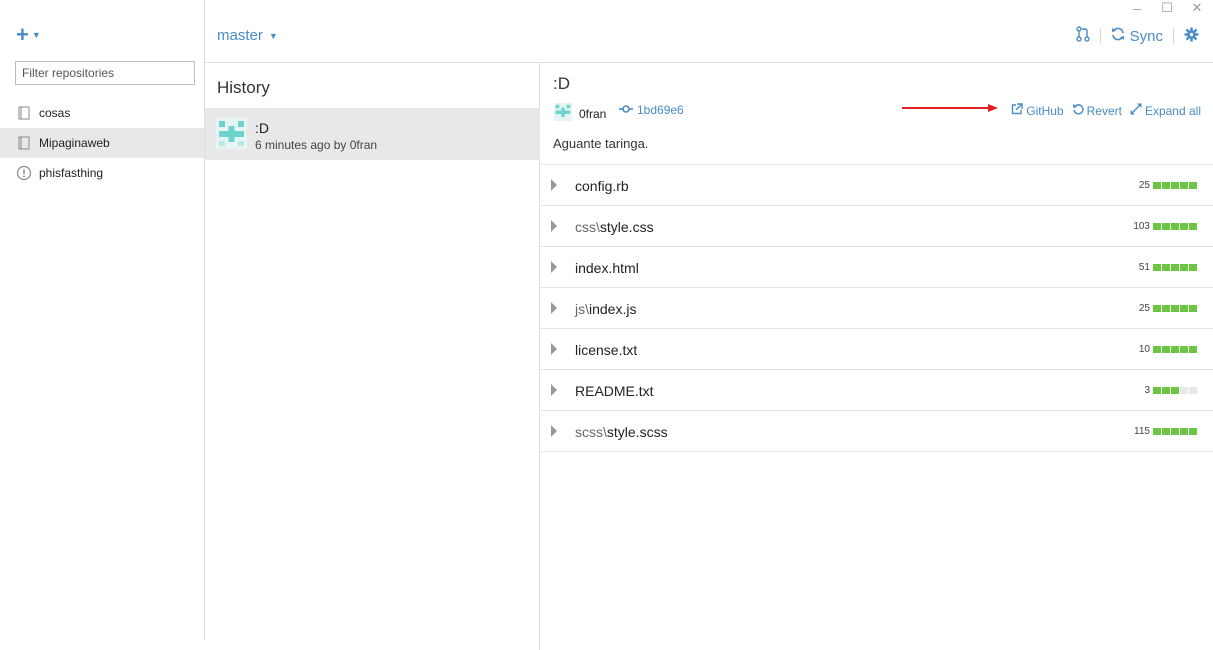  What do you see at coordinates (877, 185) in the screenshot?
I see `file-row: config.rb 25` at bounding box center [877, 185].